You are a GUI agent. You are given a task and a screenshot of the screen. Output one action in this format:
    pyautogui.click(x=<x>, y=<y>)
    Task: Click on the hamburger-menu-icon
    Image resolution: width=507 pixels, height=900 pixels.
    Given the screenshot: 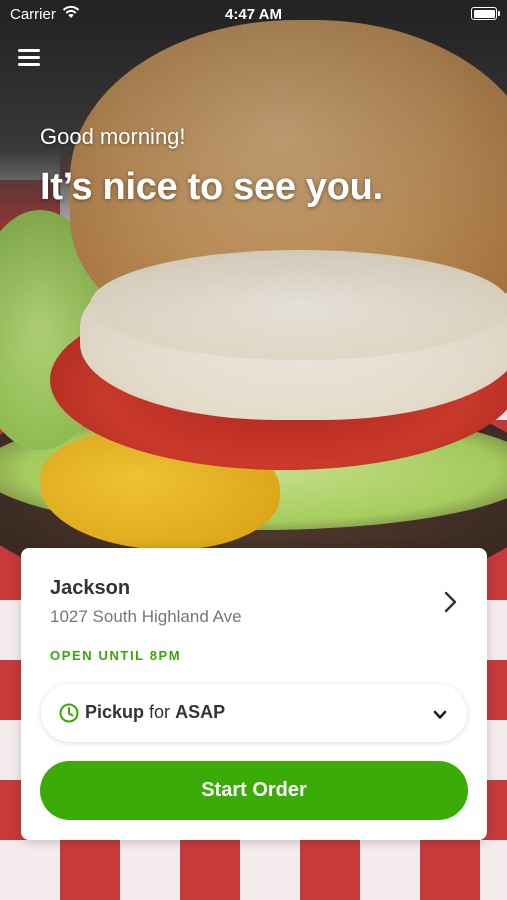 What is the action you would take?
    pyautogui.click(x=30, y=57)
    